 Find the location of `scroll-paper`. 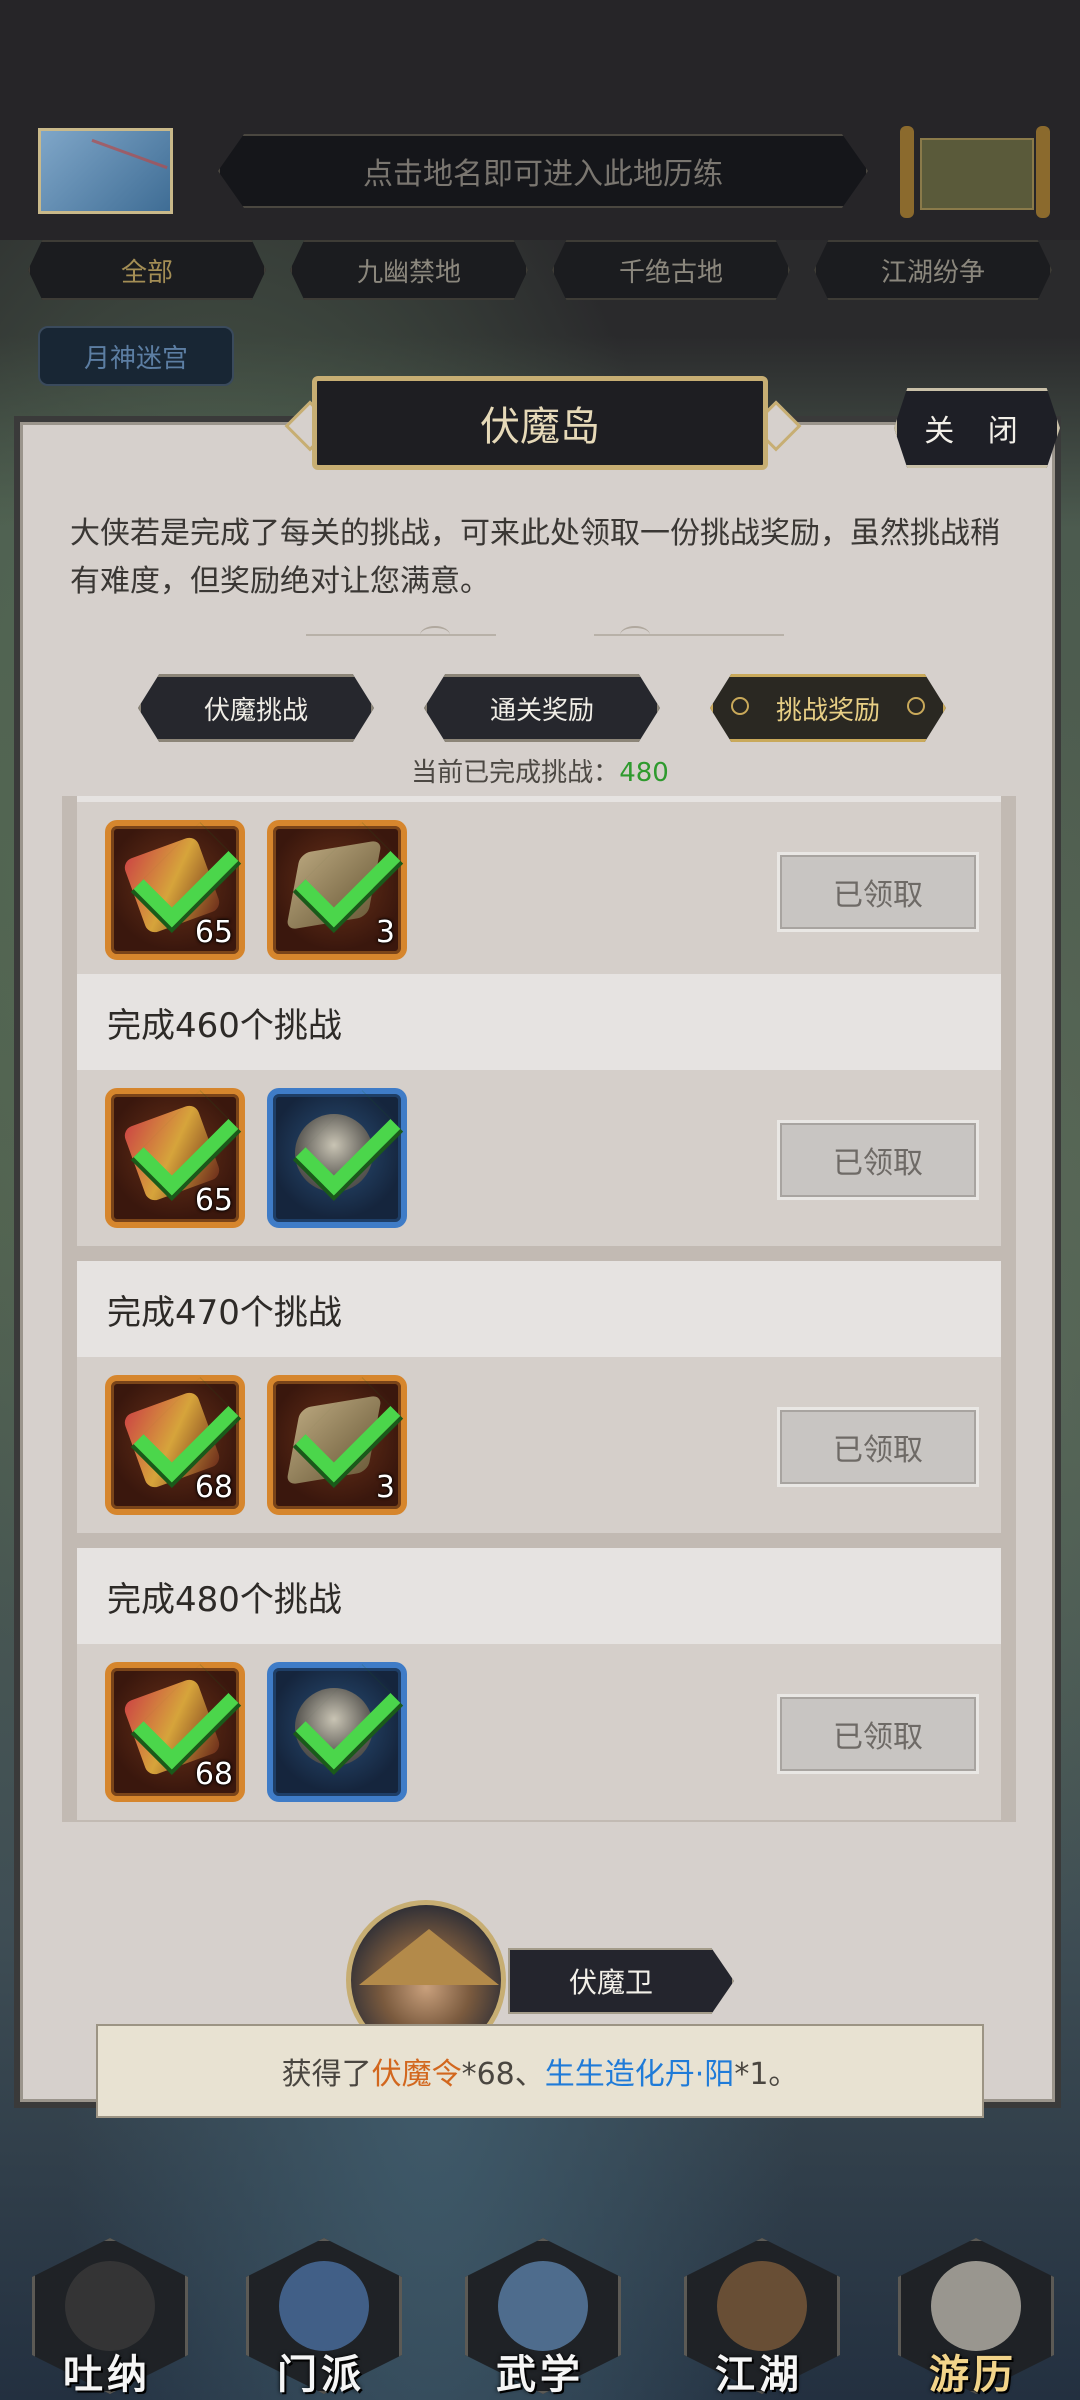

scroll-paper is located at coordinates (977, 174).